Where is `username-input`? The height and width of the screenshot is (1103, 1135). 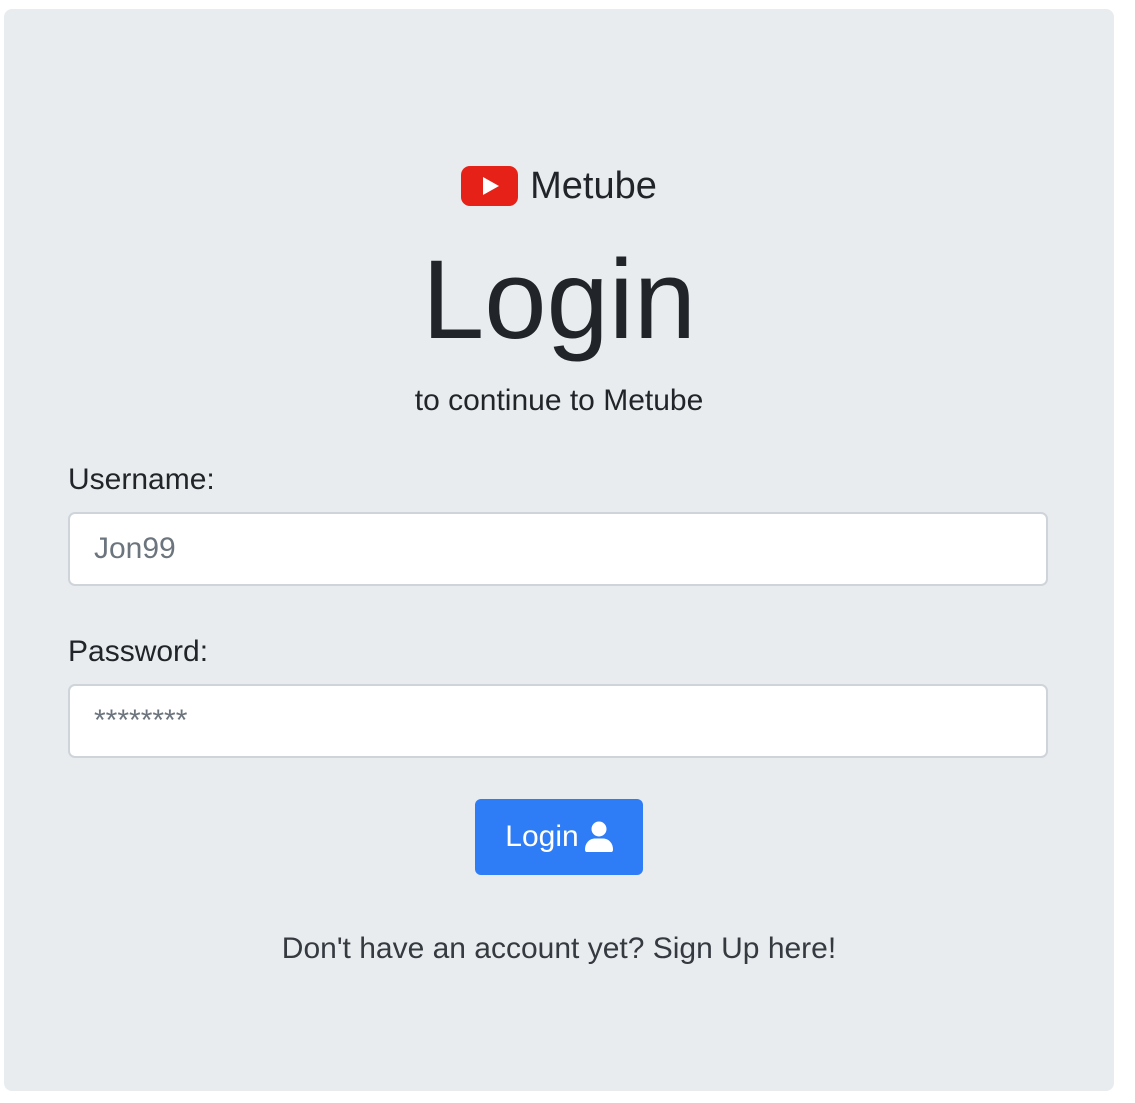 username-input is located at coordinates (558, 549).